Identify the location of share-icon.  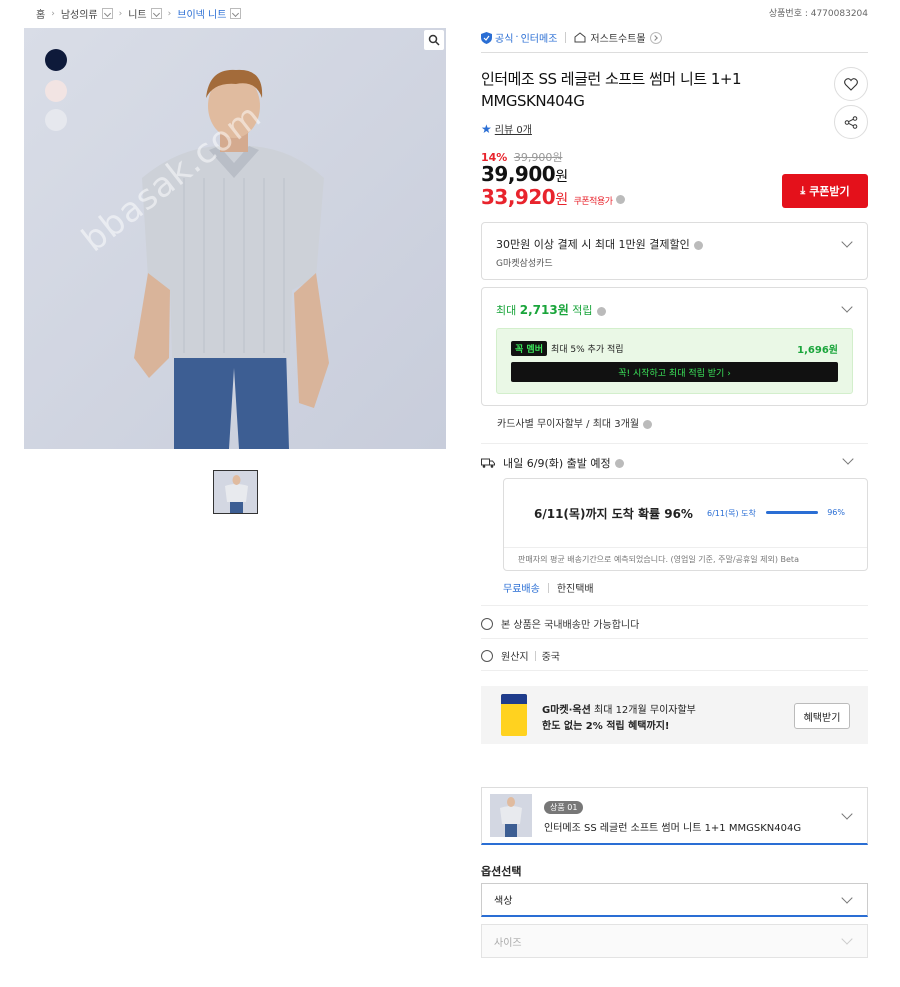
(851, 122).